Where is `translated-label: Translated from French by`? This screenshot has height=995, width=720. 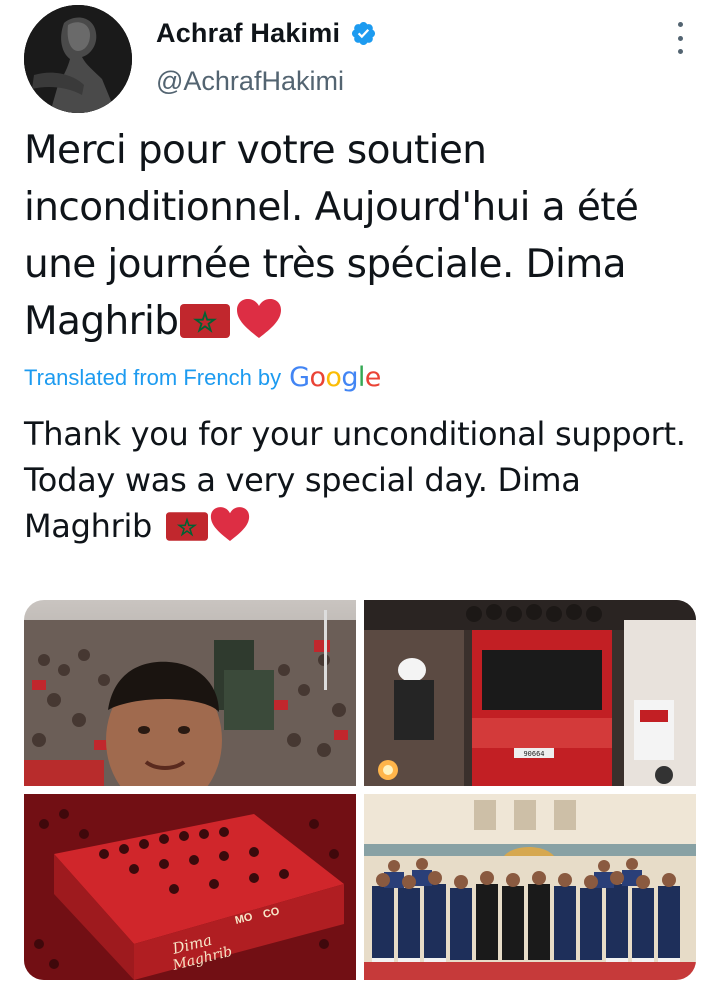 translated-label: Translated from French by is located at coordinates (152, 378).